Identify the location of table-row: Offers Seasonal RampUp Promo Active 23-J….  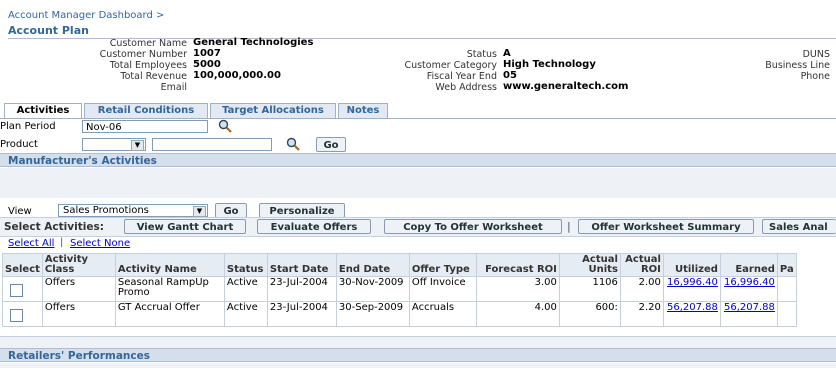
(399, 289).